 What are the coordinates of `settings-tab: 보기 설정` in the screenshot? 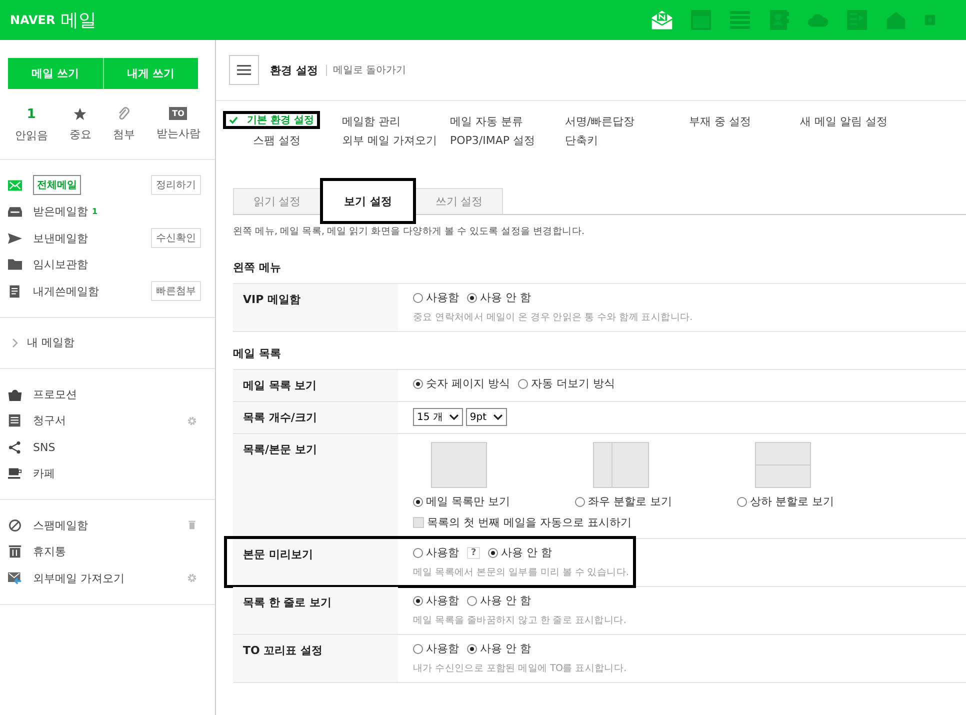 It's located at (368, 201).